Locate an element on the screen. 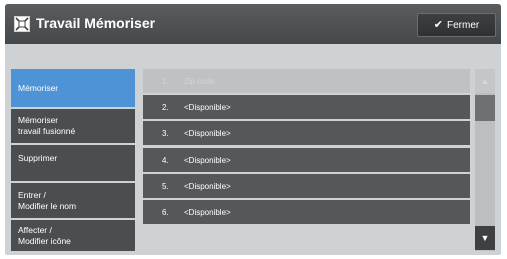  sidebar-item-label: Mémoriser is located at coordinates (38, 87).